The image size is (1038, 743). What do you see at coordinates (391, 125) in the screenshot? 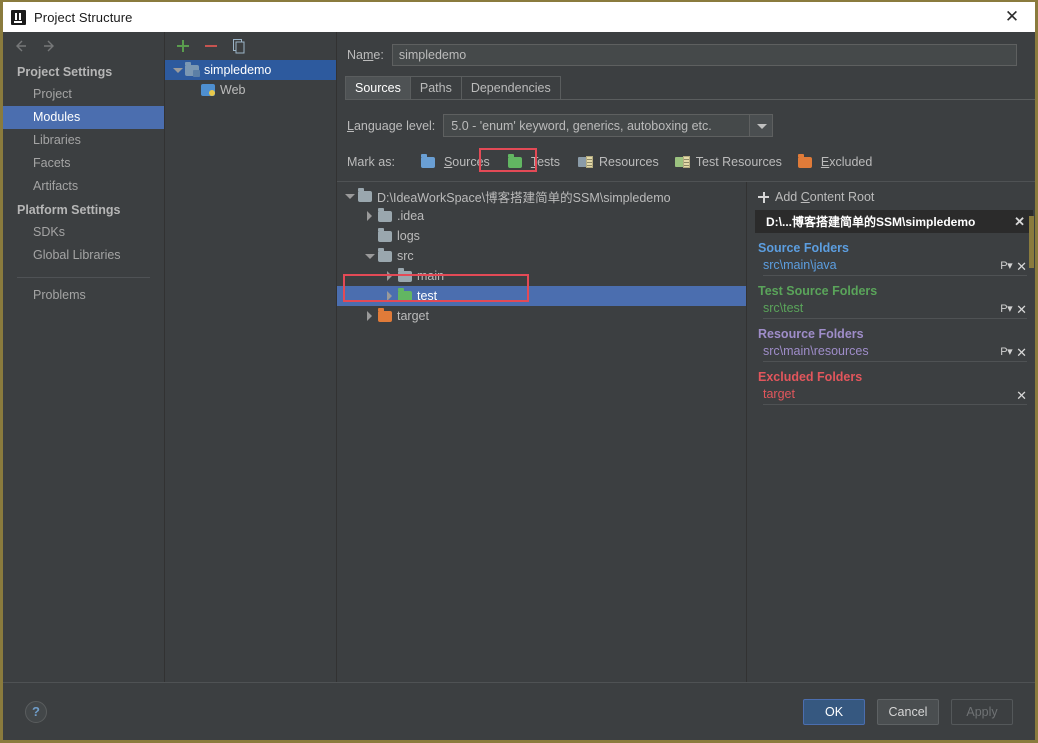
I see `language-level-label: Language level:` at bounding box center [391, 125].